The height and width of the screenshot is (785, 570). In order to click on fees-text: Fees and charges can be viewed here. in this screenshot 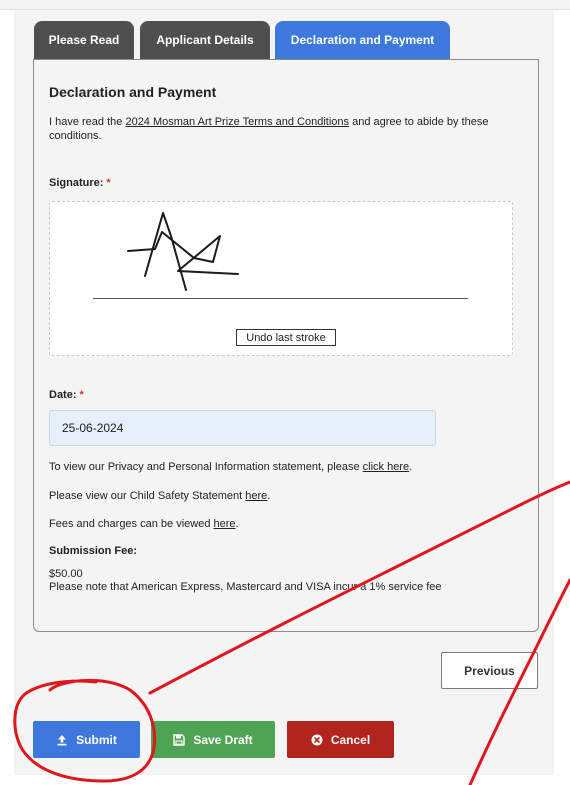, I will do `click(144, 524)`.